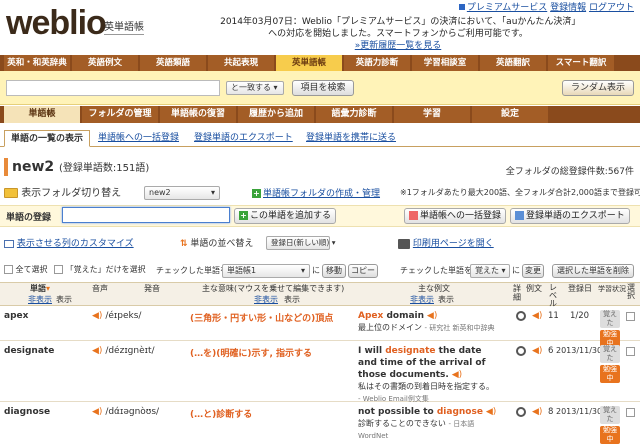 This screenshot has height=444, width=640. I want to click on random-button: ランダム表示, so click(598, 88).